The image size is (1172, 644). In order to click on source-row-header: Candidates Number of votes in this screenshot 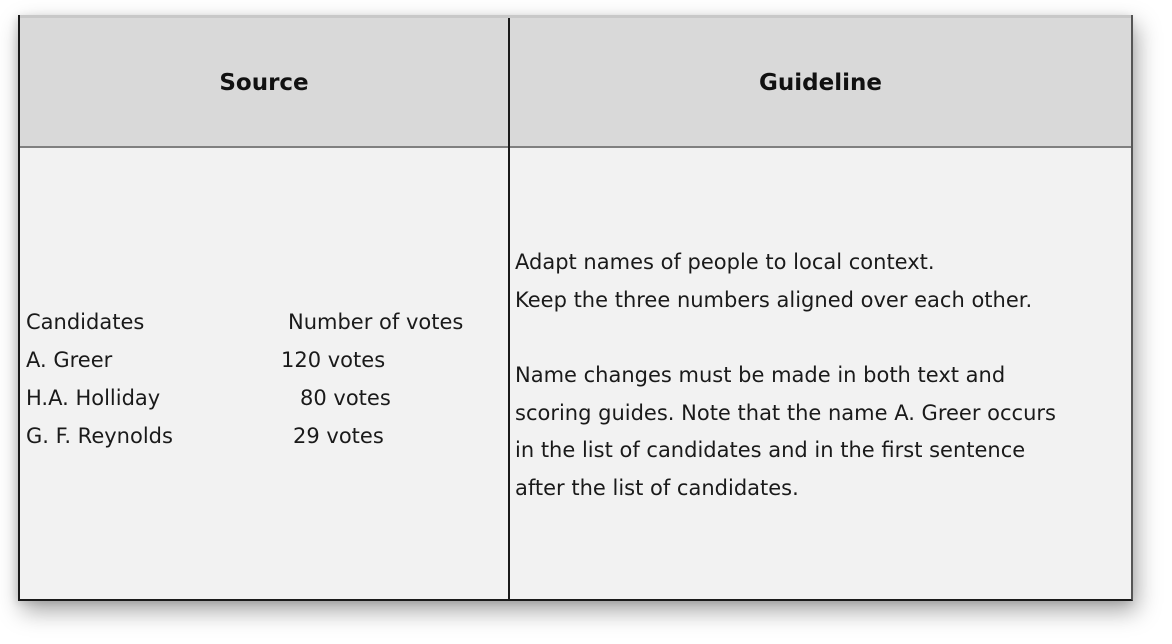, I will do `click(261, 322)`.